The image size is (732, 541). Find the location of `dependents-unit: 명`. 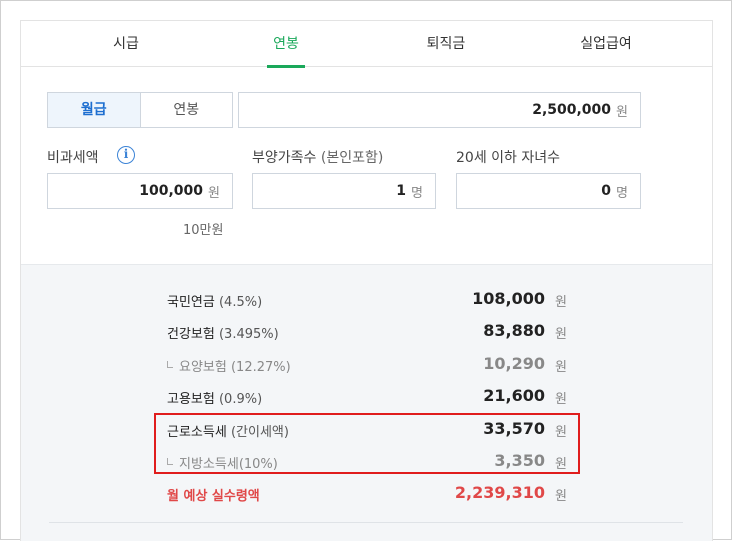

dependents-unit: 명 is located at coordinates (417, 193).